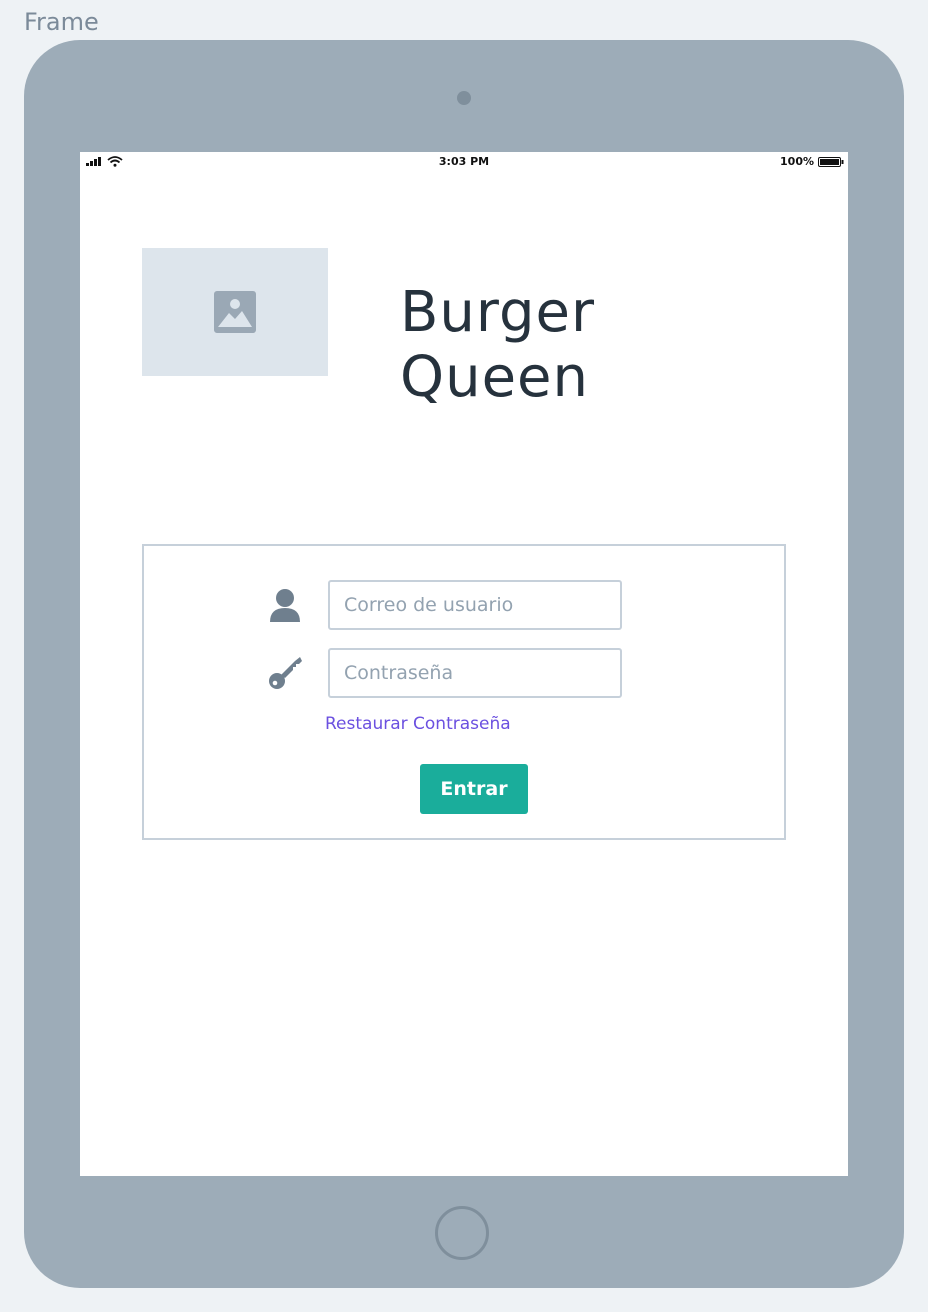 This screenshot has height=1312, width=928. I want to click on battery-icon, so click(831, 162).